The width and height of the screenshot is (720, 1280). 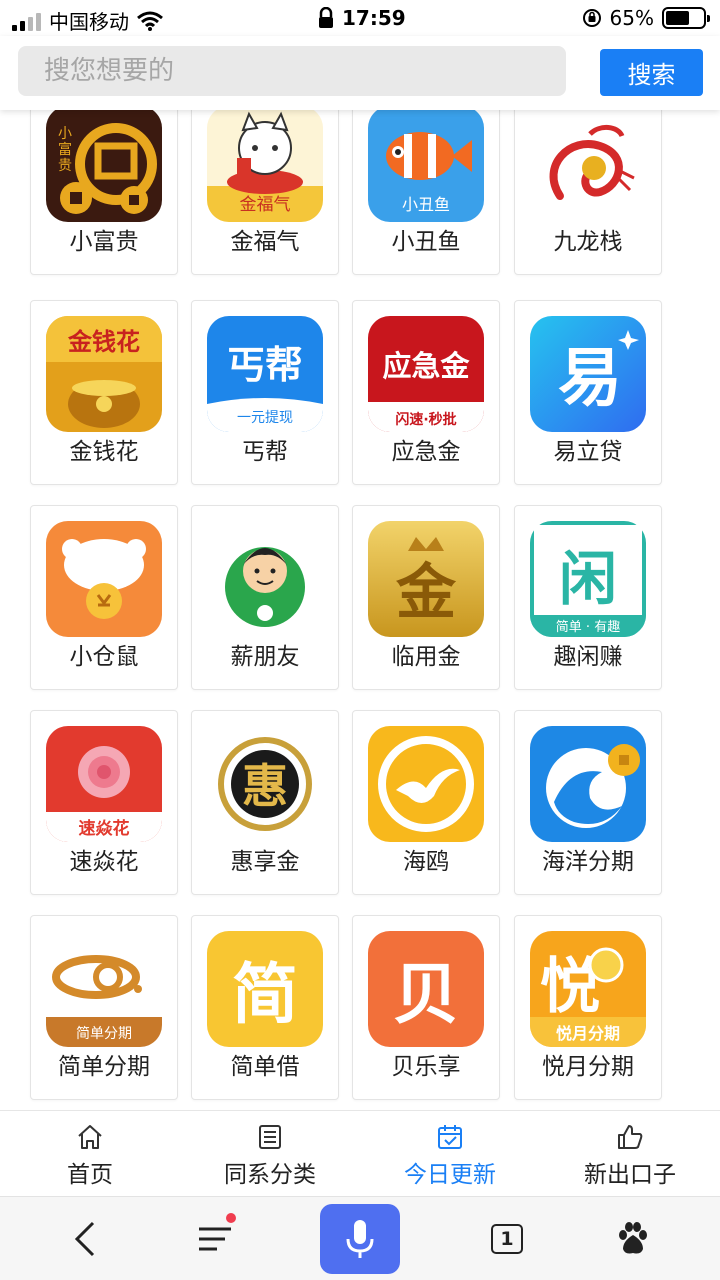 I want to click on icon-subtext: 闪速·秒批, so click(x=425, y=419).